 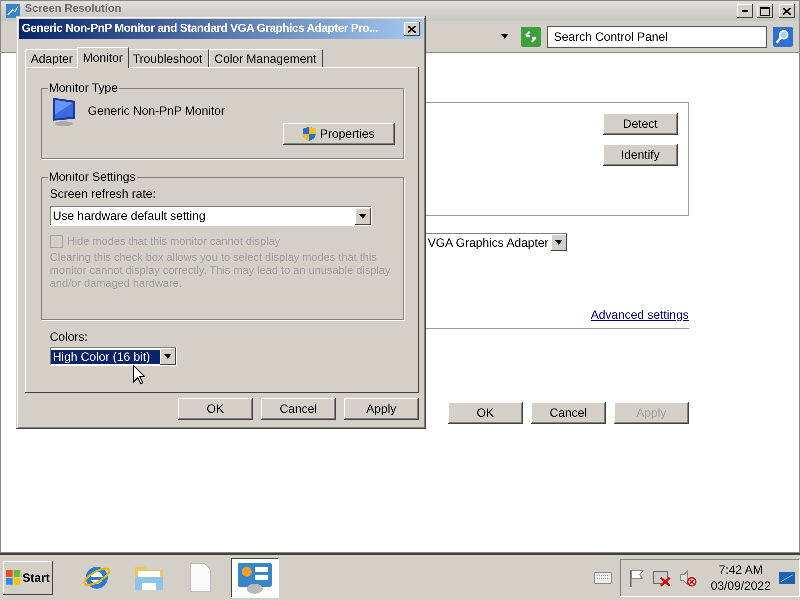 I want to click on dialog-button: Apply, so click(x=381, y=409).